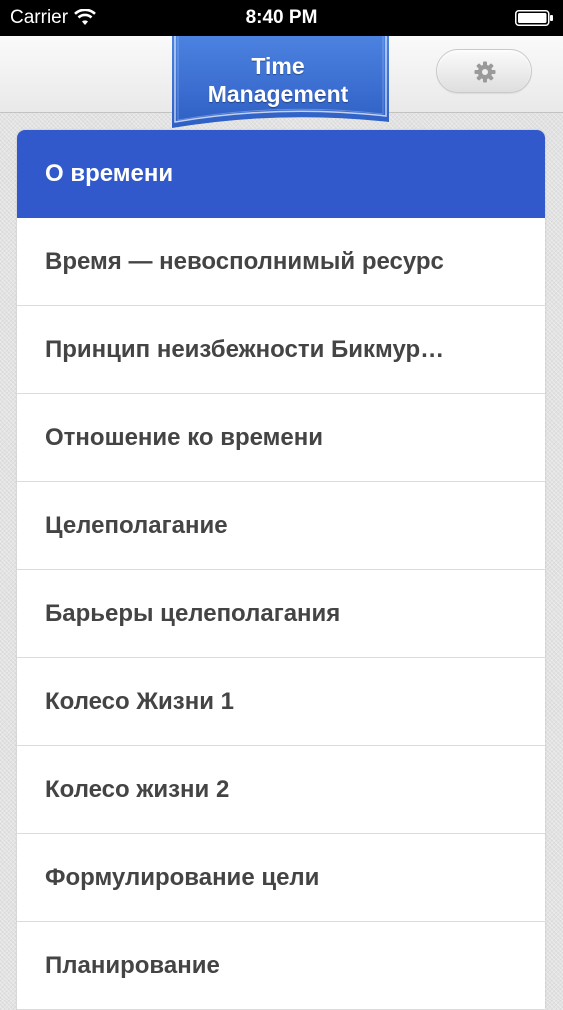 Image resolution: width=563 pixels, height=1010 pixels. I want to click on list-item-label: Время — невосполнимый ресурс, so click(244, 261).